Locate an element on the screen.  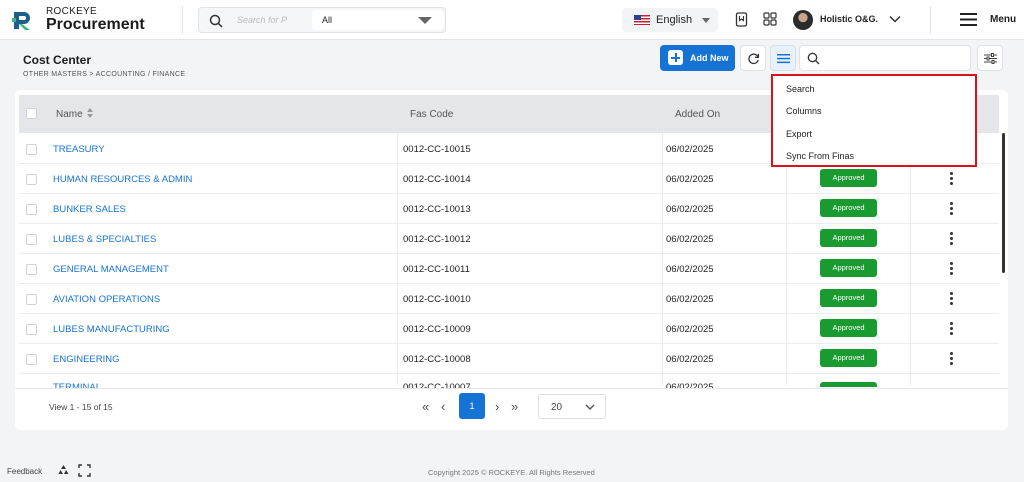
add-new-button: Add New is located at coordinates (697, 58).